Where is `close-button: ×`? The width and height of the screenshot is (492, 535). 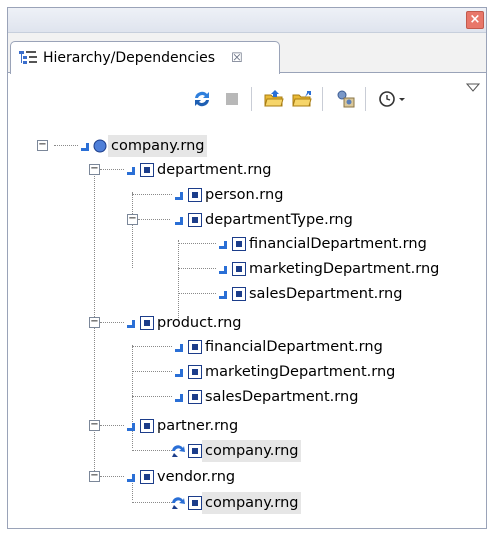
close-button: × is located at coordinates (475, 20).